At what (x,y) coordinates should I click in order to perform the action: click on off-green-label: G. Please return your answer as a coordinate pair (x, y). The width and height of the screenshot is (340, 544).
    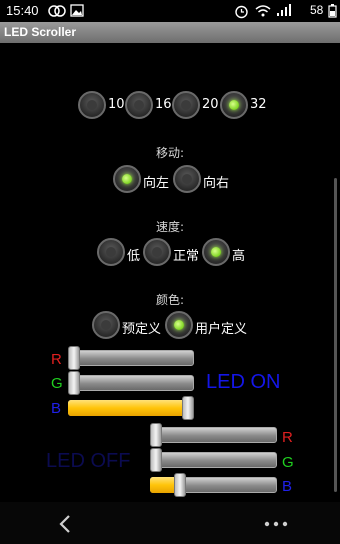
    Looking at the image, I should click on (288, 462).